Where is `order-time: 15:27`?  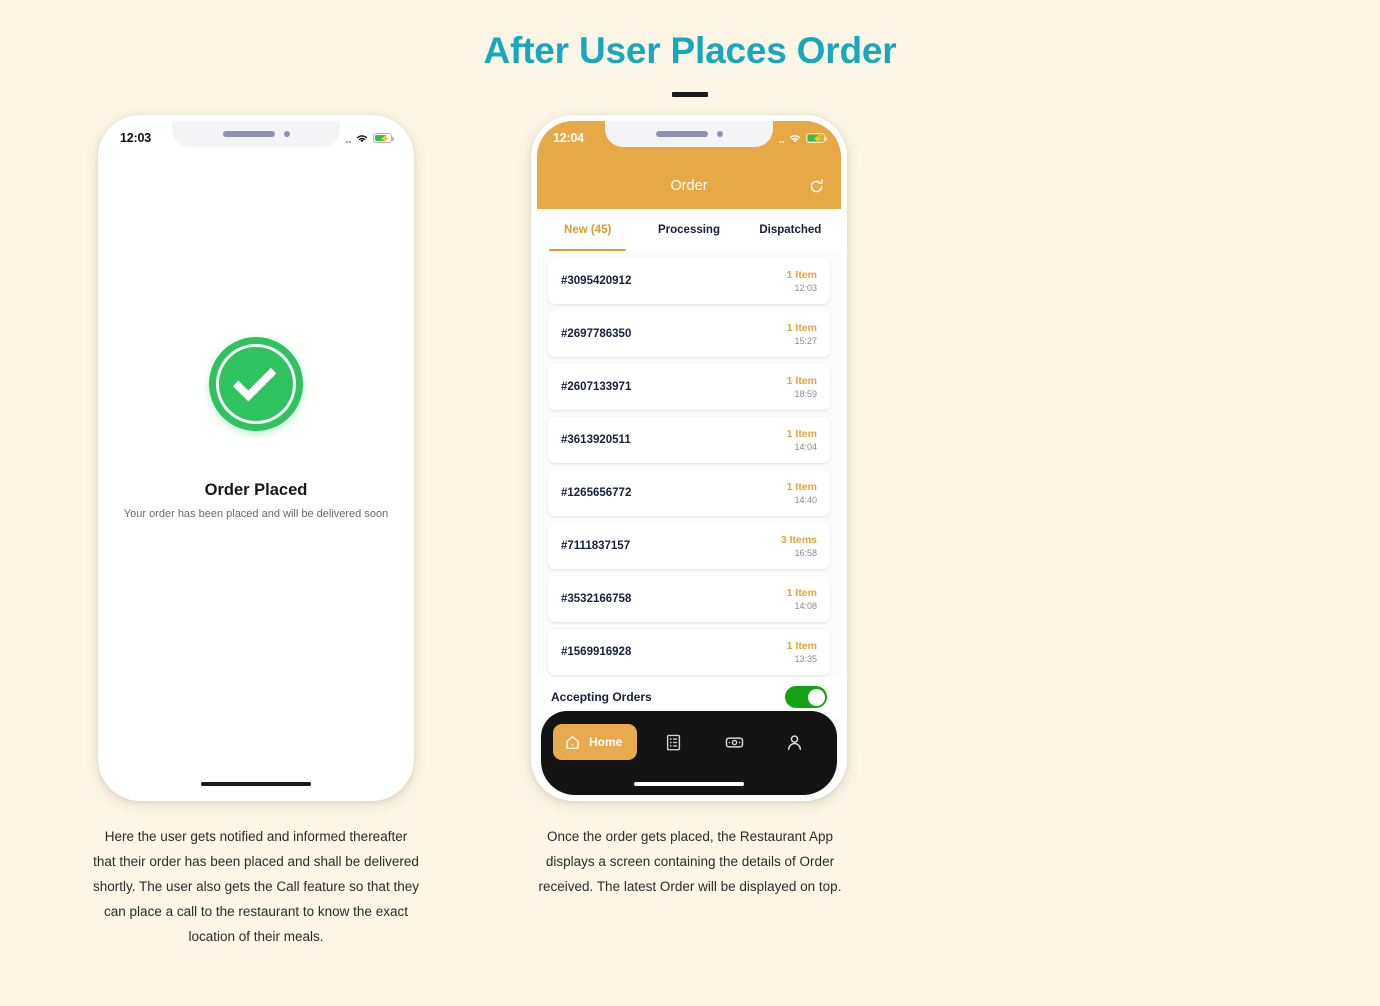 order-time: 15:27 is located at coordinates (805, 340).